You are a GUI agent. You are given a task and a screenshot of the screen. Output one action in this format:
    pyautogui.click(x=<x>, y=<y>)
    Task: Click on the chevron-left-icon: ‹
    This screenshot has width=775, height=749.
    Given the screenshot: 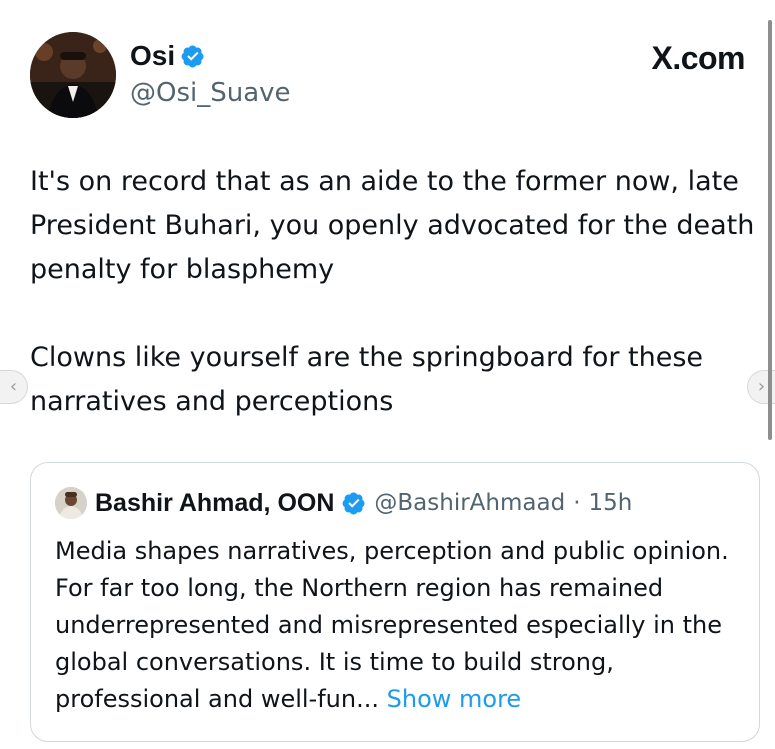 What is the action you would take?
    pyautogui.click(x=13, y=386)
    